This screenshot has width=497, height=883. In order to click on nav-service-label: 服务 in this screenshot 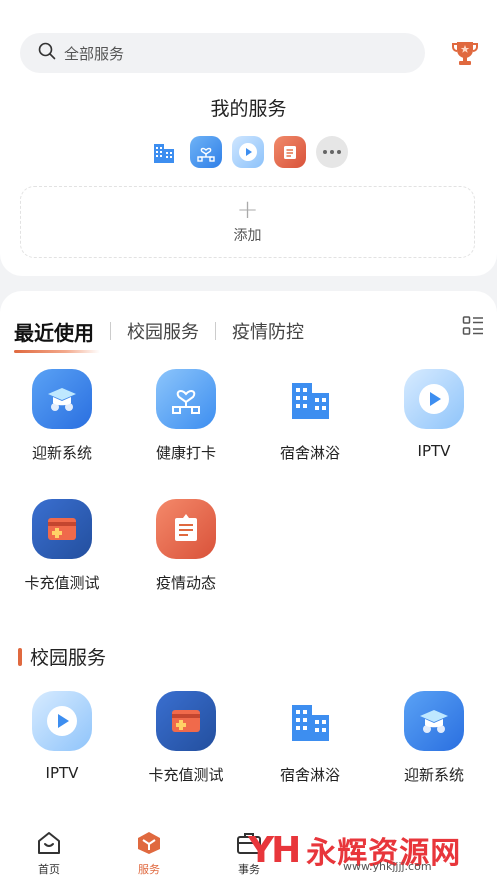, I will do `click(149, 869)`.